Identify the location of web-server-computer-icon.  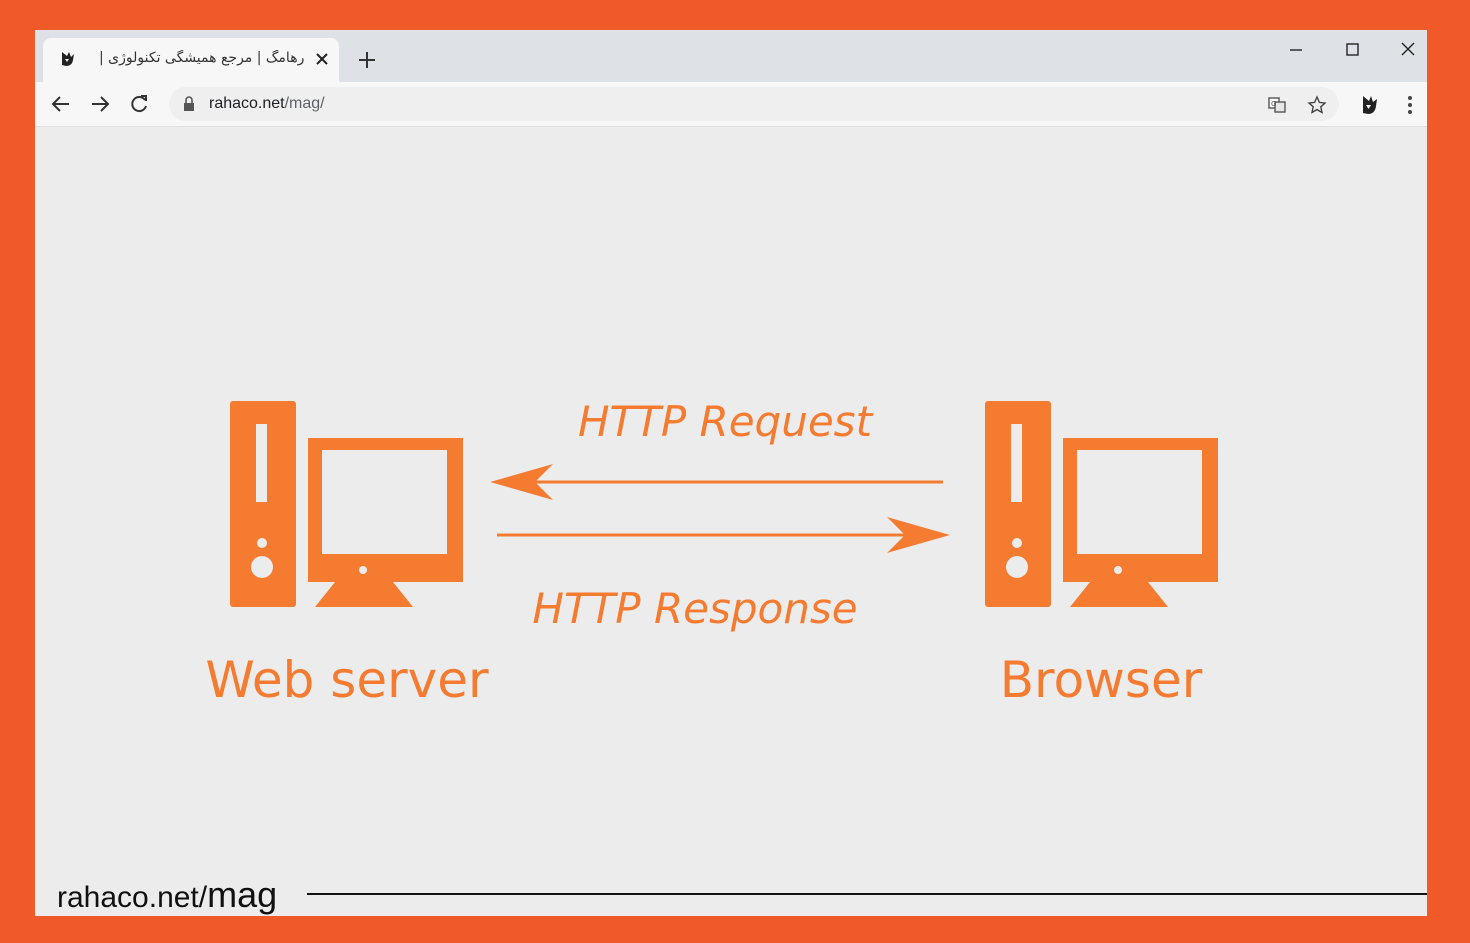
(346, 504).